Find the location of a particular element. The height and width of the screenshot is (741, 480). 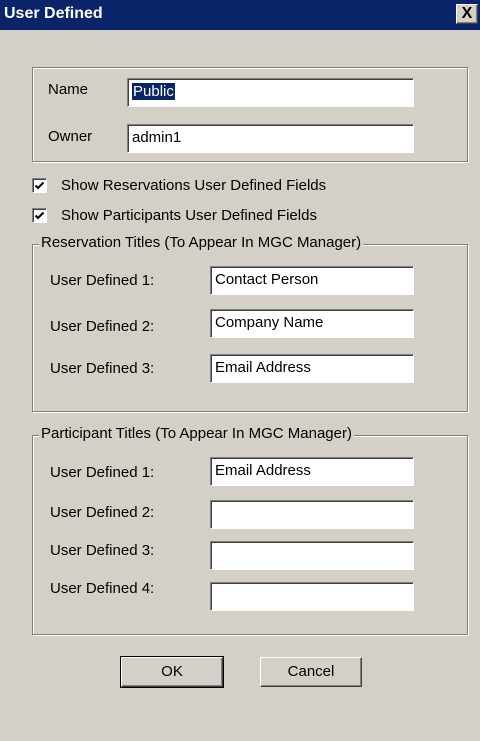

reservation-ud2-label: User Defined 2: is located at coordinates (102, 326).